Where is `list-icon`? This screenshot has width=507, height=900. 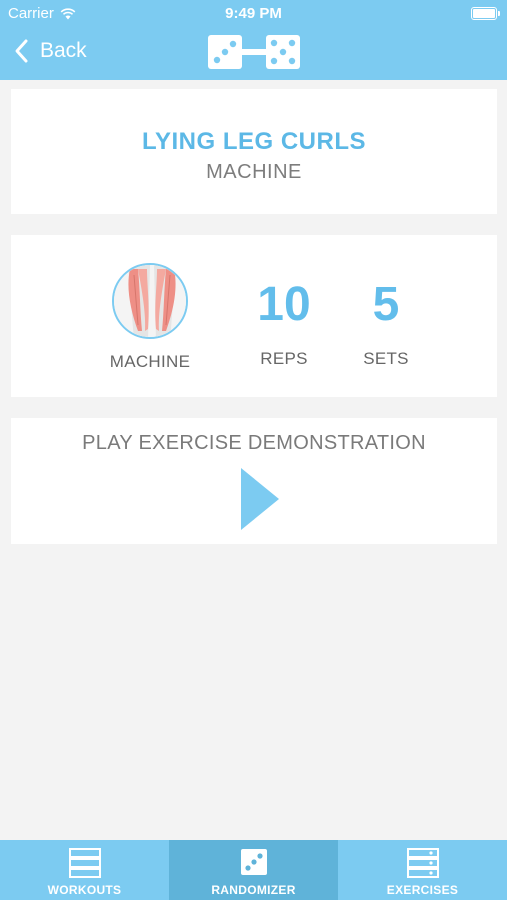 list-icon is located at coordinates (84, 863).